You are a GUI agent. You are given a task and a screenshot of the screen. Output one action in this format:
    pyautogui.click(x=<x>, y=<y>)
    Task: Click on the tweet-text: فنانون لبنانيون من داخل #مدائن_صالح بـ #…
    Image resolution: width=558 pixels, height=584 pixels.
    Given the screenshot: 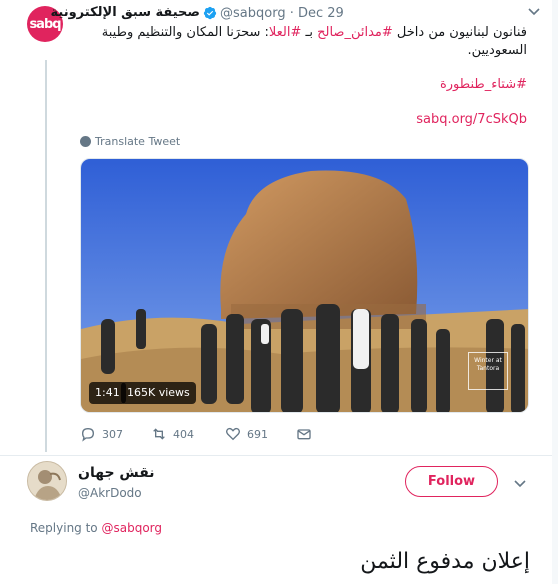 What is the action you would take?
    pyautogui.click(x=303, y=42)
    